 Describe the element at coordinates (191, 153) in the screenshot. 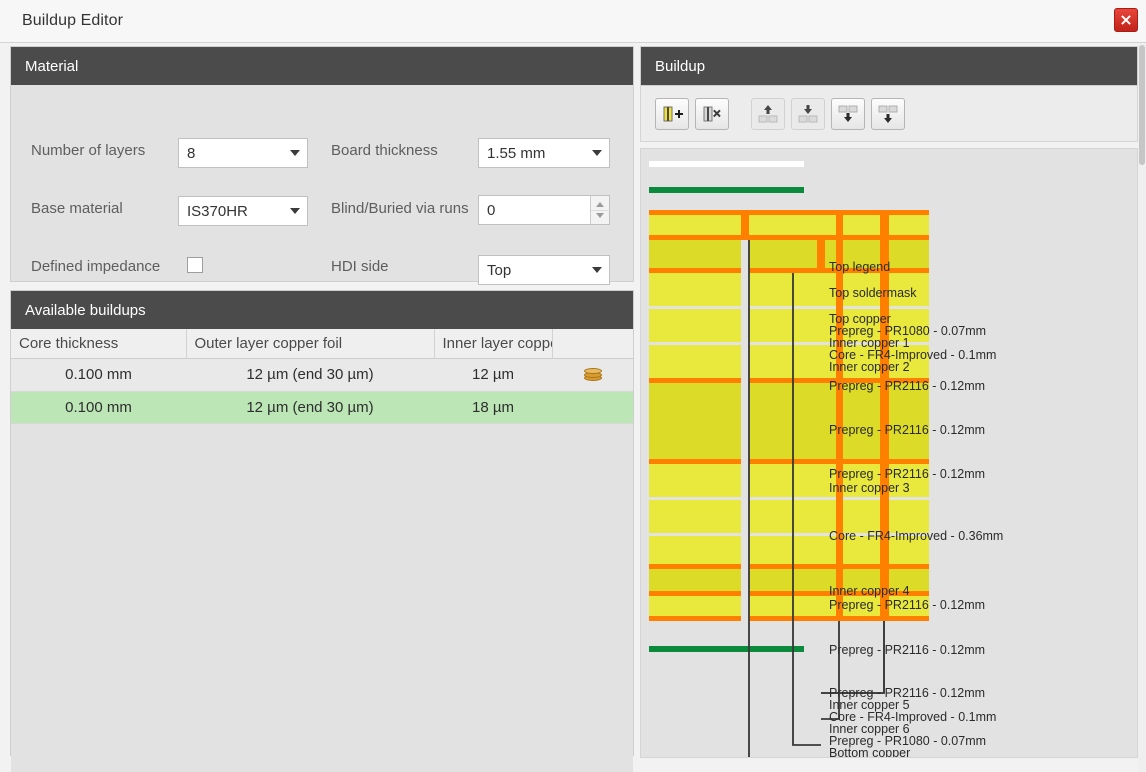

I see `number-of-layers-value: 8` at that location.